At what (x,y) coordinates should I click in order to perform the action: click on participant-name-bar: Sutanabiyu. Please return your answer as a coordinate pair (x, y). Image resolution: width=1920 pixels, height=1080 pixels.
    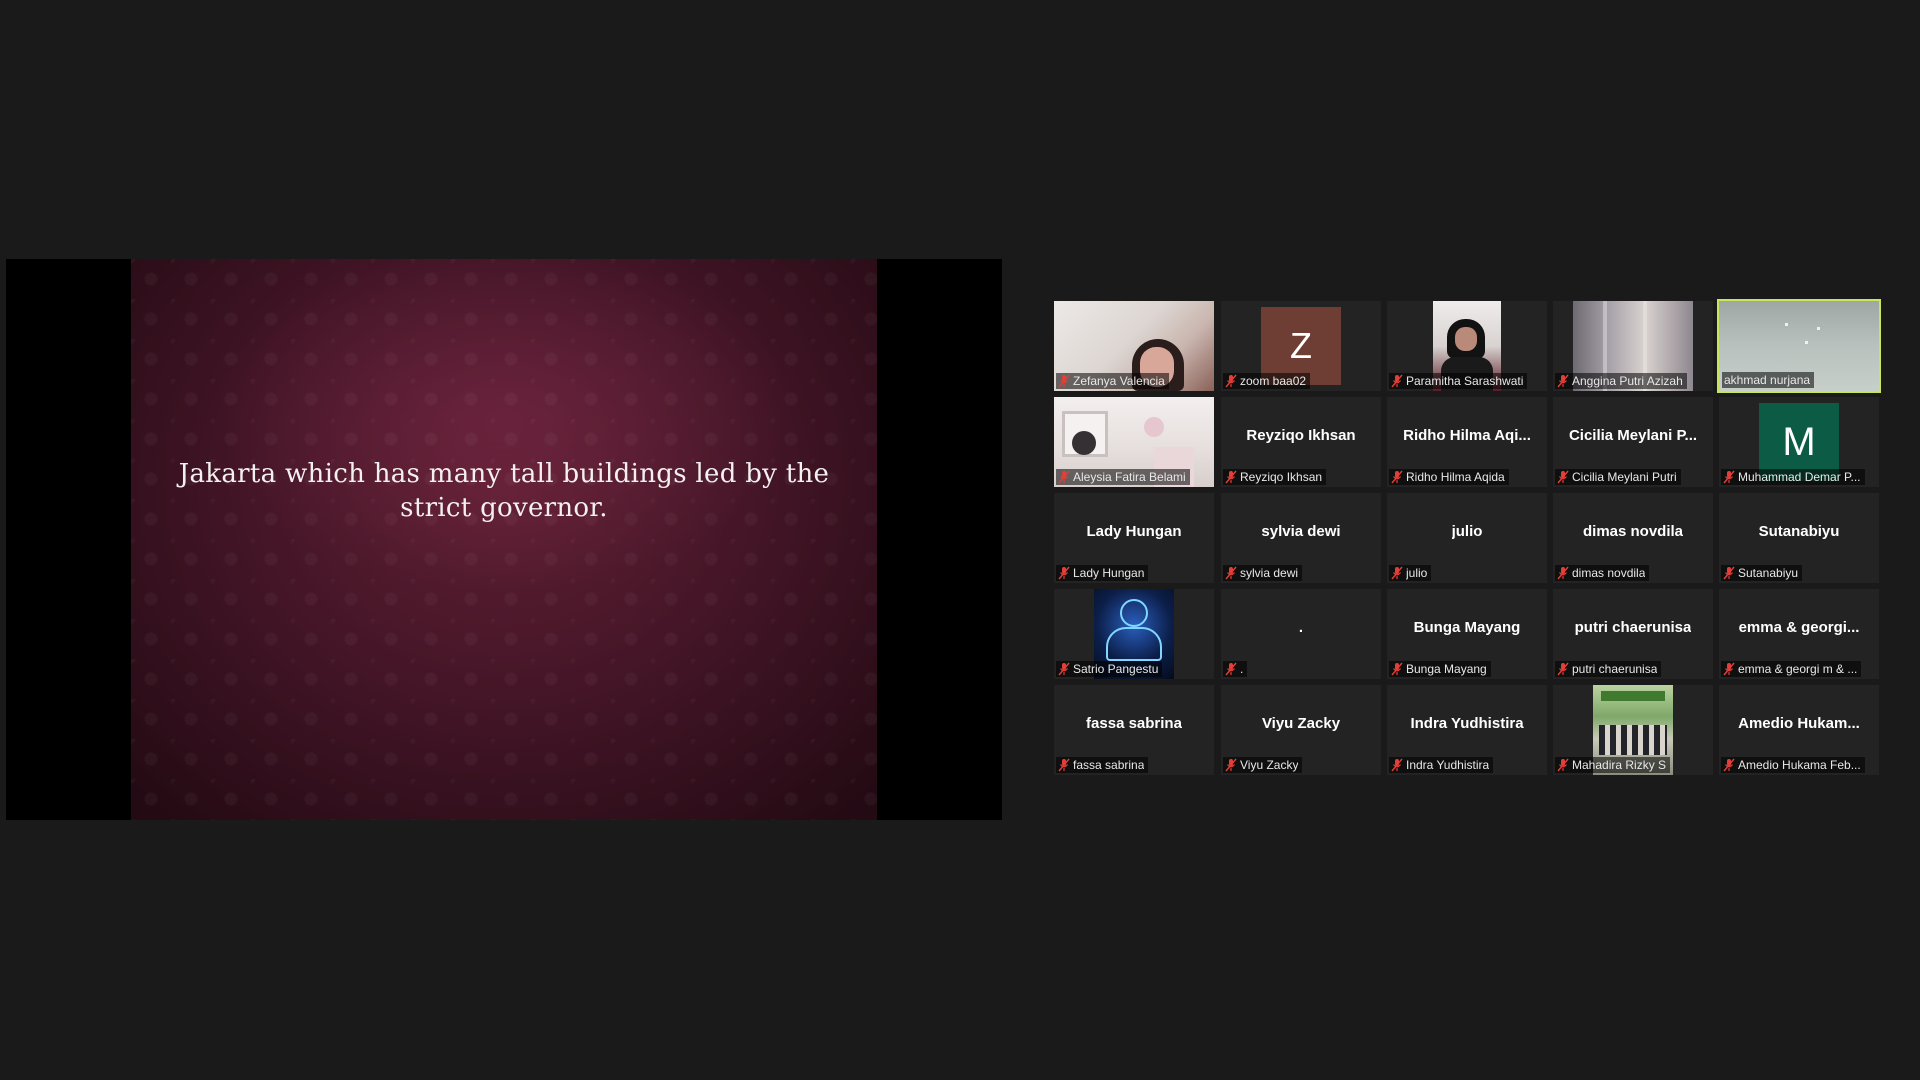
    Looking at the image, I should click on (1762, 573).